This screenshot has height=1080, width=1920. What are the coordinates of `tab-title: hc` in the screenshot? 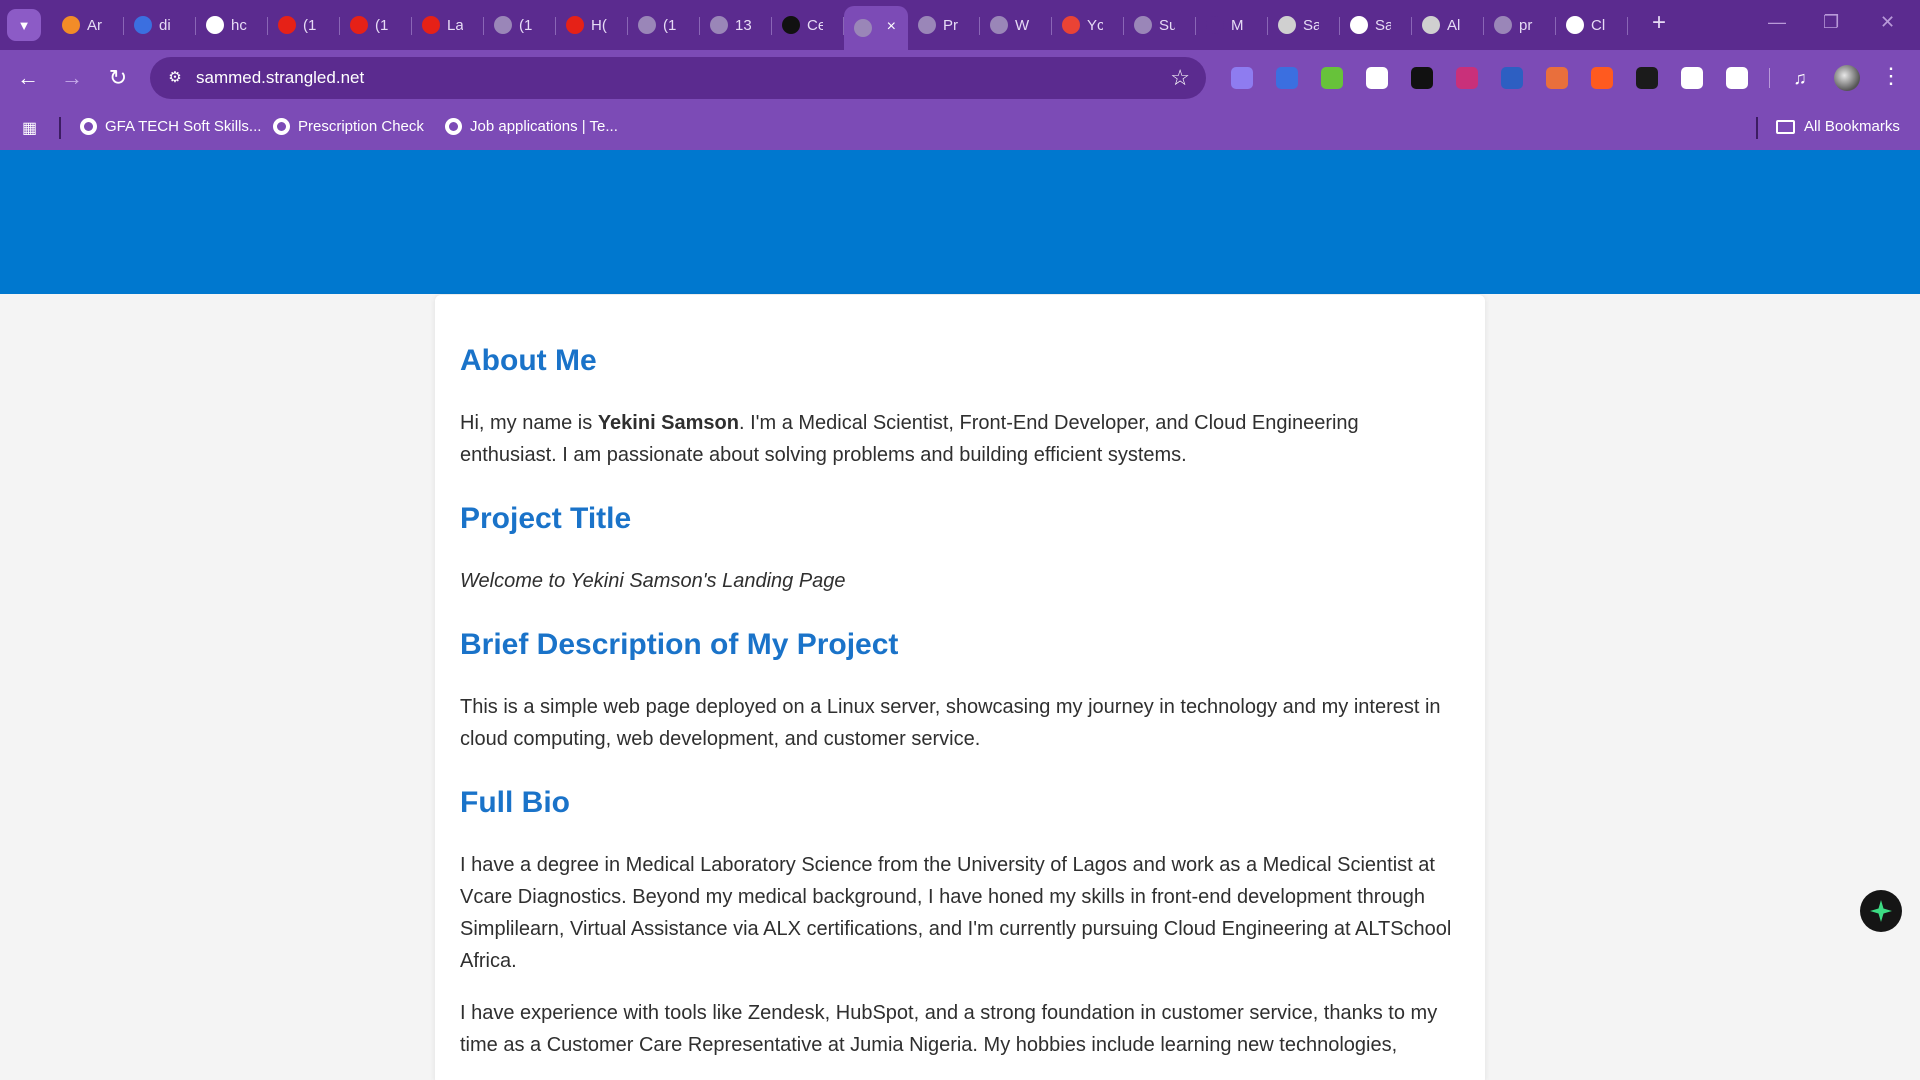 It's located at (239, 25).